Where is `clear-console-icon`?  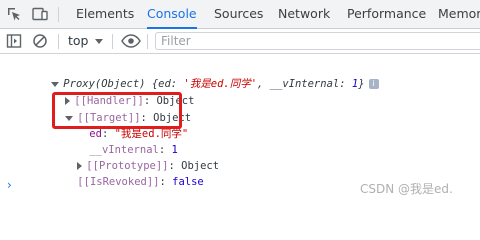 clear-console-icon is located at coordinates (40, 41).